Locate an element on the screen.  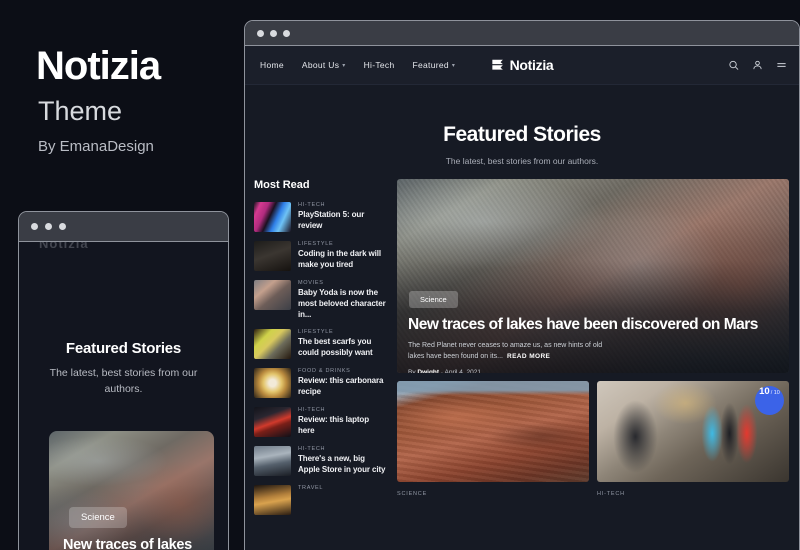
featured-article-meta: By Dwight · April 4, 2021 is located at coordinates (444, 371).